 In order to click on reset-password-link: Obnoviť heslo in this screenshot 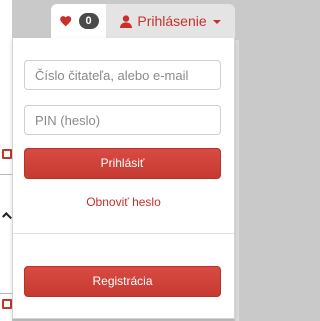, I will do `click(123, 202)`.